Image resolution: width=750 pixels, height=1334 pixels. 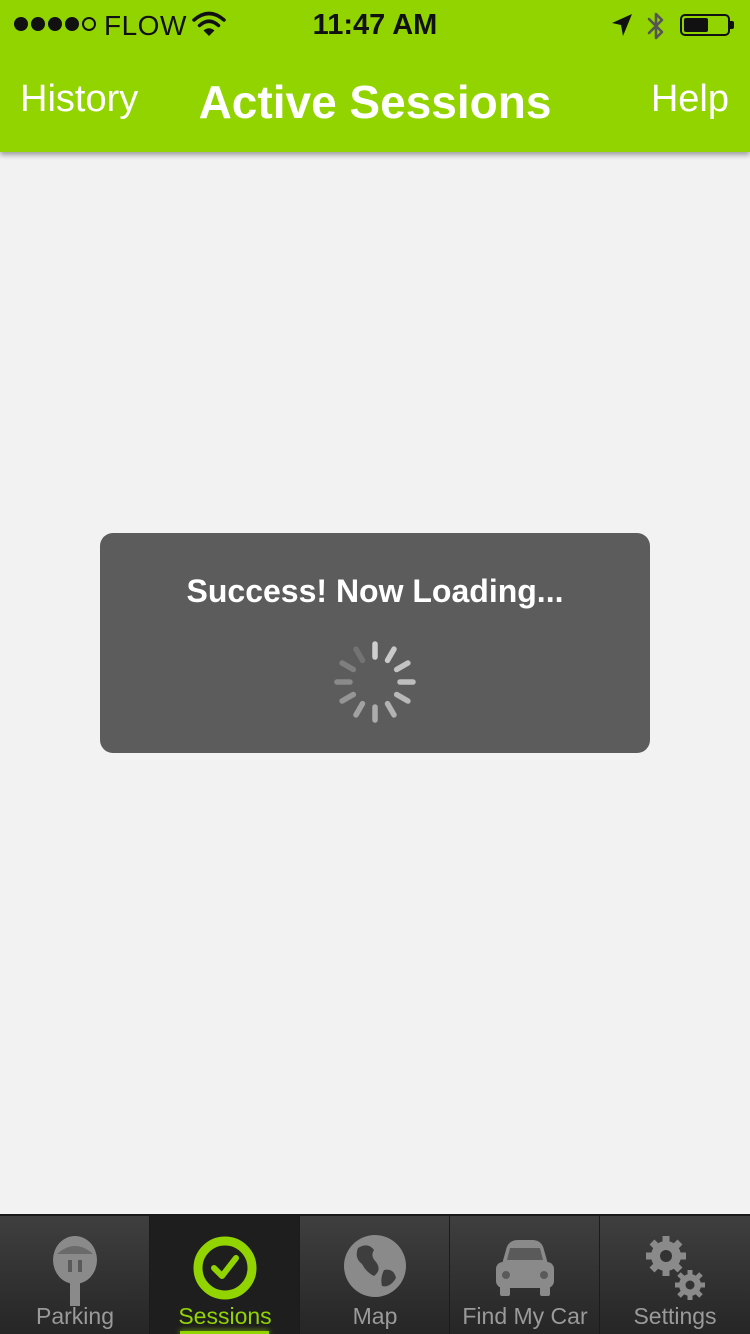 I want to click on tab-map: Map, so click(x=375, y=1275).